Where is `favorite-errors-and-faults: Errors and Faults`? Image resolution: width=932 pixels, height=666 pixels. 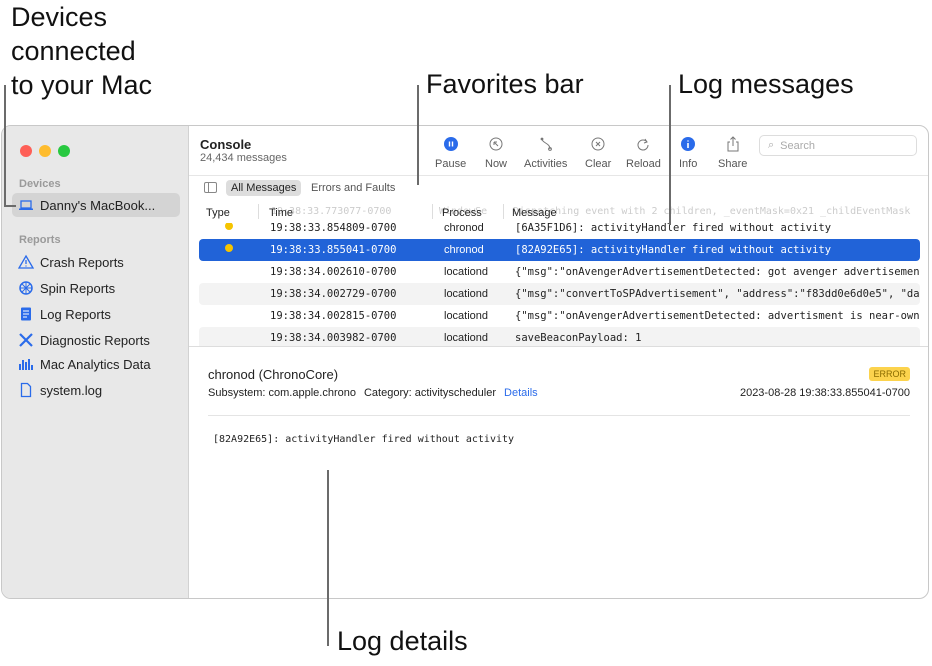 favorite-errors-and-faults: Errors and Faults is located at coordinates (353, 188).